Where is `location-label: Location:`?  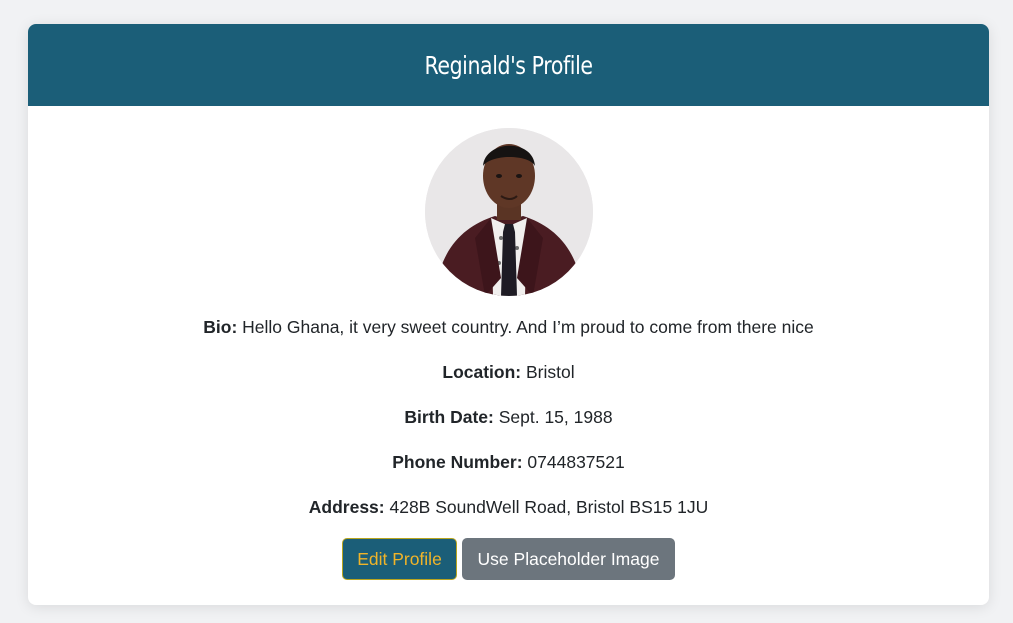
location-label: Location: is located at coordinates (482, 372).